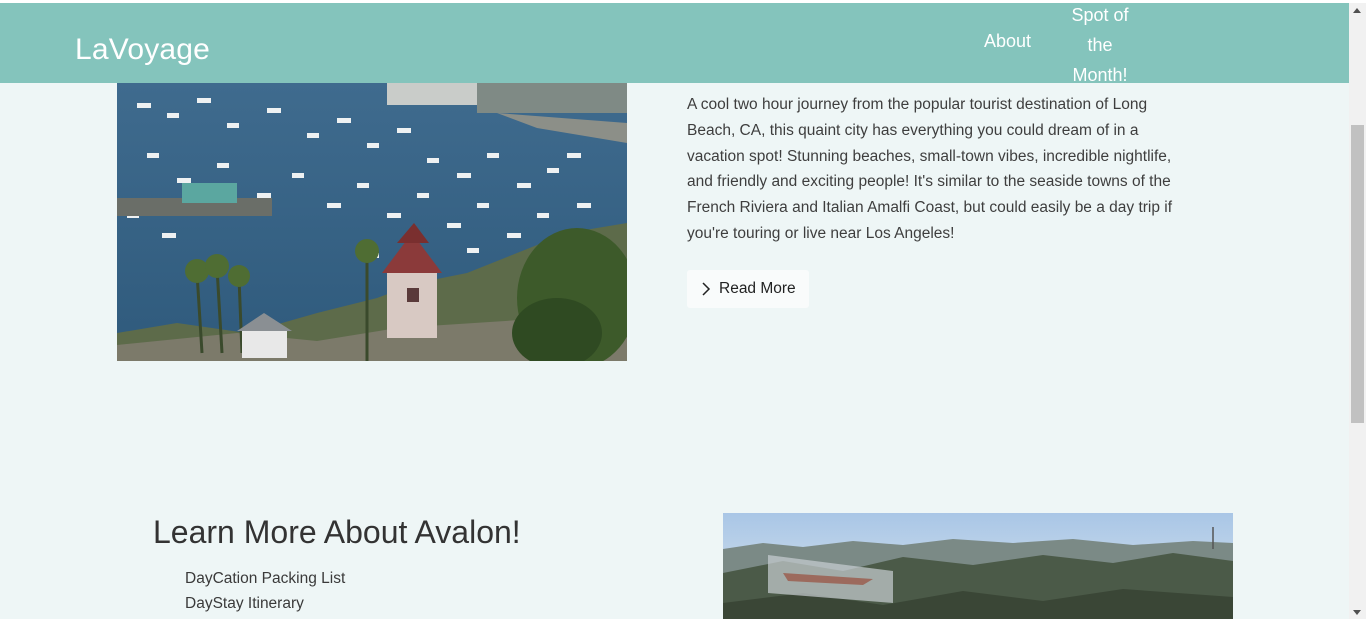 Image resolution: width=1366 pixels, height=619 pixels. I want to click on vertical-scrollbar, so click(1357, 311).